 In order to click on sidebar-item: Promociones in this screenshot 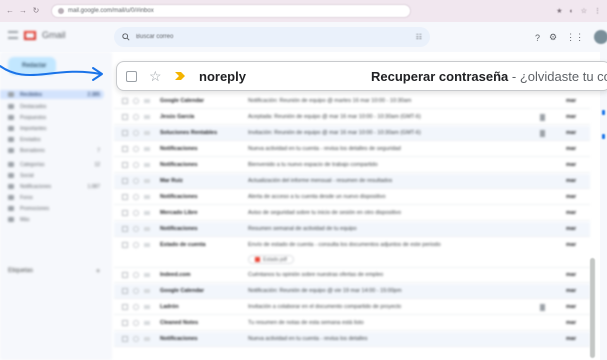, I will do `click(56, 208)`.